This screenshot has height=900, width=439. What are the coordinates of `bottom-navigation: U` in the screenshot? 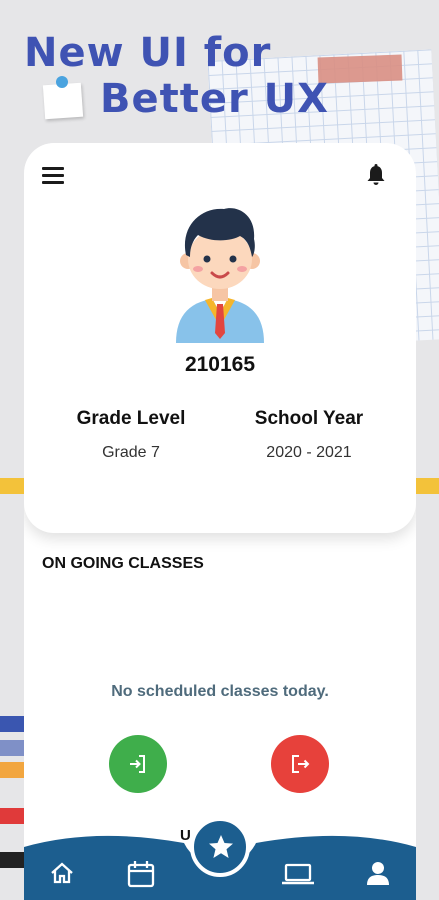 It's located at (220, 858).